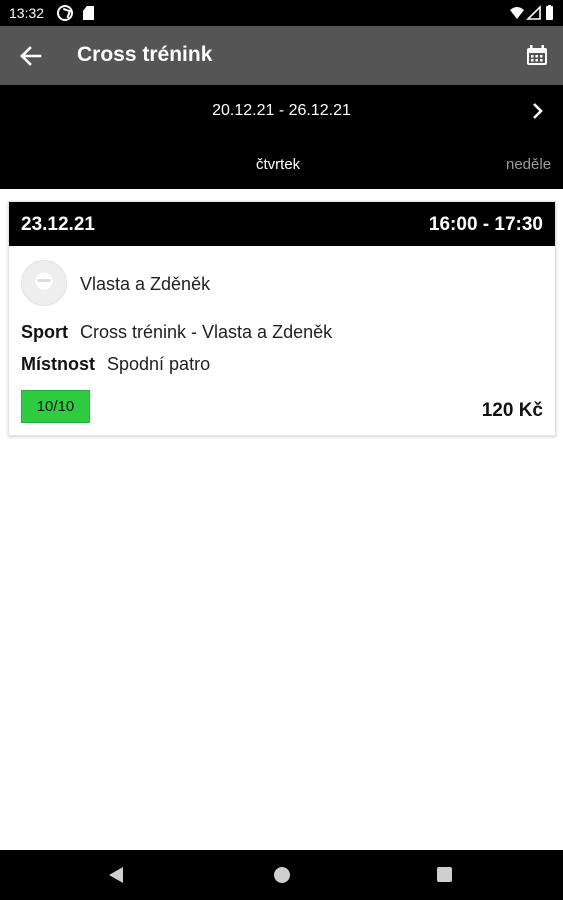 This screenshot has height=900, width=563. Describe the element at coordinates (65, 13) in the screenshot. I see `sync-icon` at that location.